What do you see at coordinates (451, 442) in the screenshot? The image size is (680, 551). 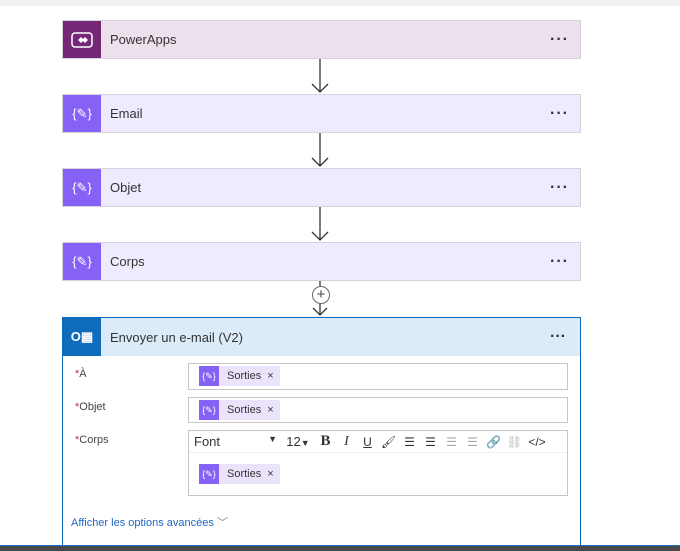 I see `decrease-indent-icon: ☰` at bounding box center [451, 442].